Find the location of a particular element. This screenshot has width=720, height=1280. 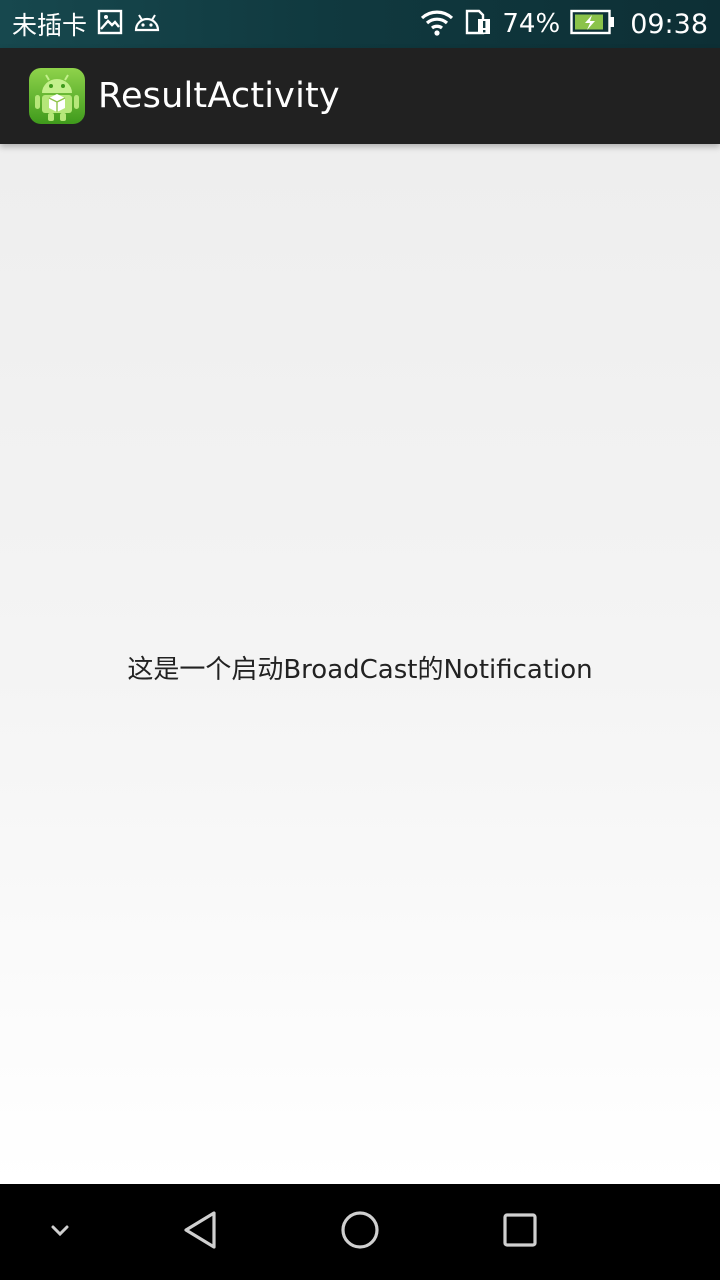

home-button is located at coordinates (360, 1232).